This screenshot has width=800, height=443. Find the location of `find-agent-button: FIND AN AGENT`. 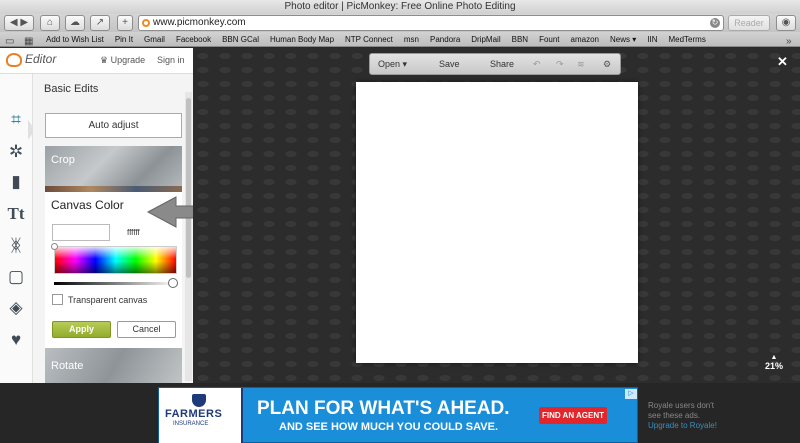

find-agent-button: FIND AN AGENT is located at coordinates (573, 415).